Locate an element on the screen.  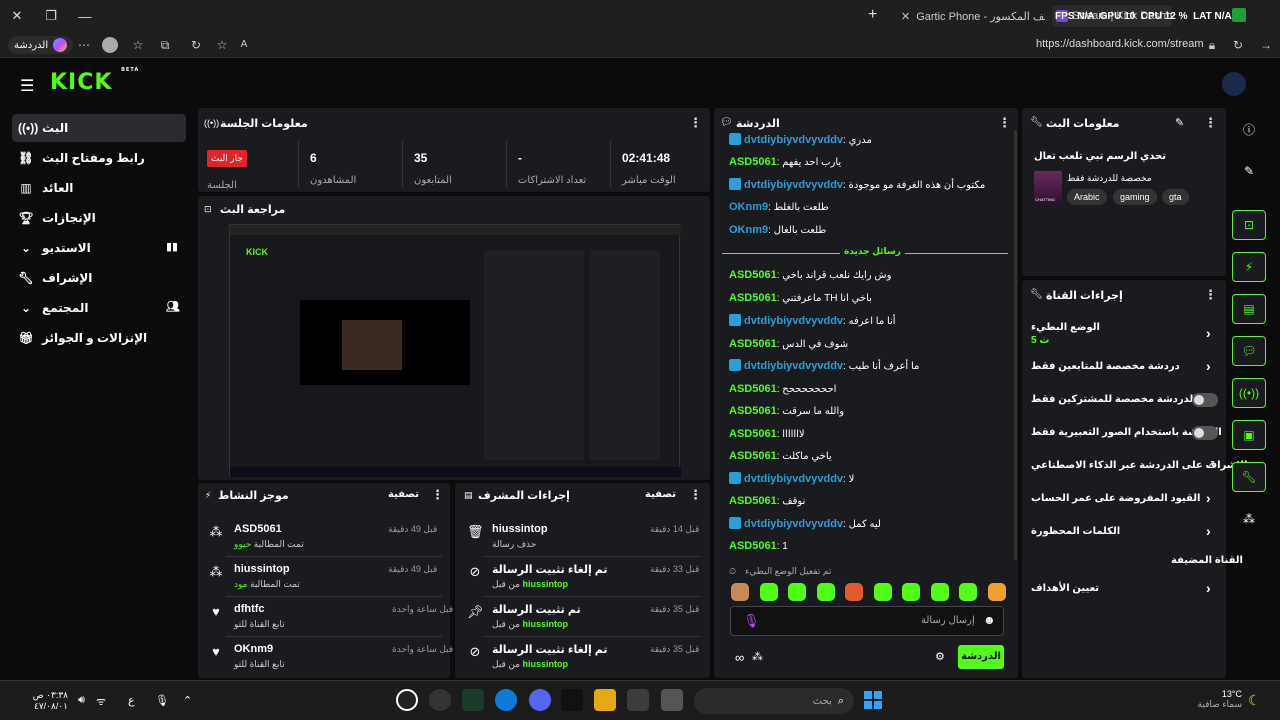
windows-start-icon is located at coordinates (873, 700).